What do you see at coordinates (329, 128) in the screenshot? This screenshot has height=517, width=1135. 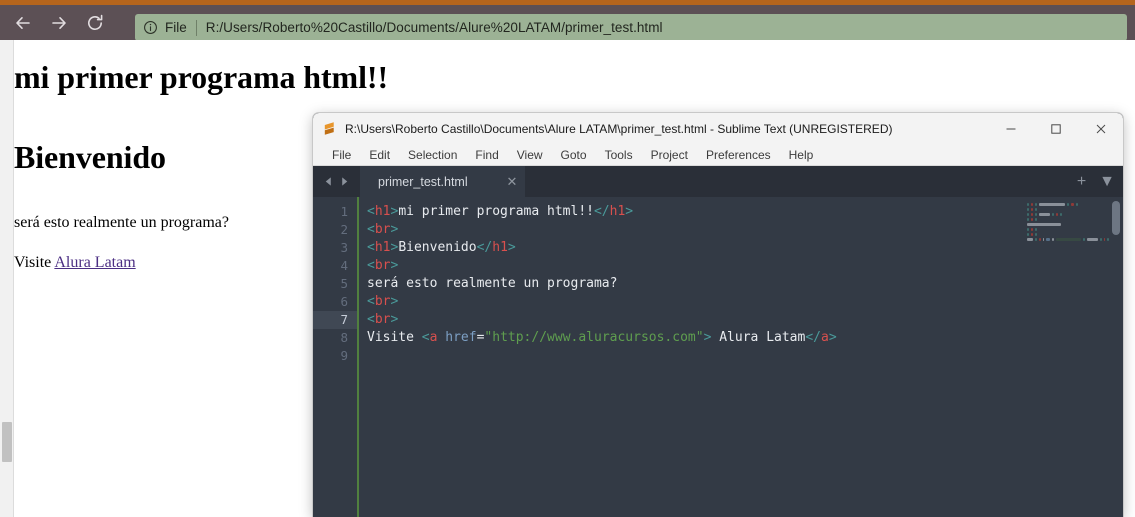 I see `sublime-text-icon` at bounding box center [329, 128].